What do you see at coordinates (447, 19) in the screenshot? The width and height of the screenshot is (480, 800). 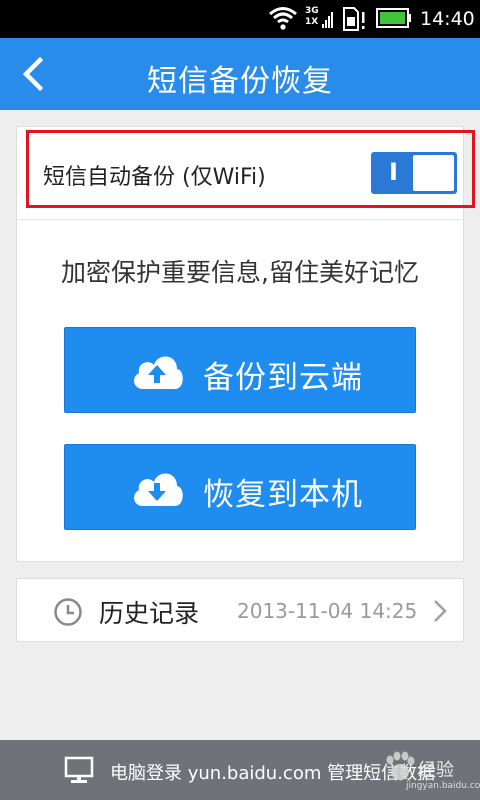 I see `clock-time: 14:40` at bounding box center [447, 19].